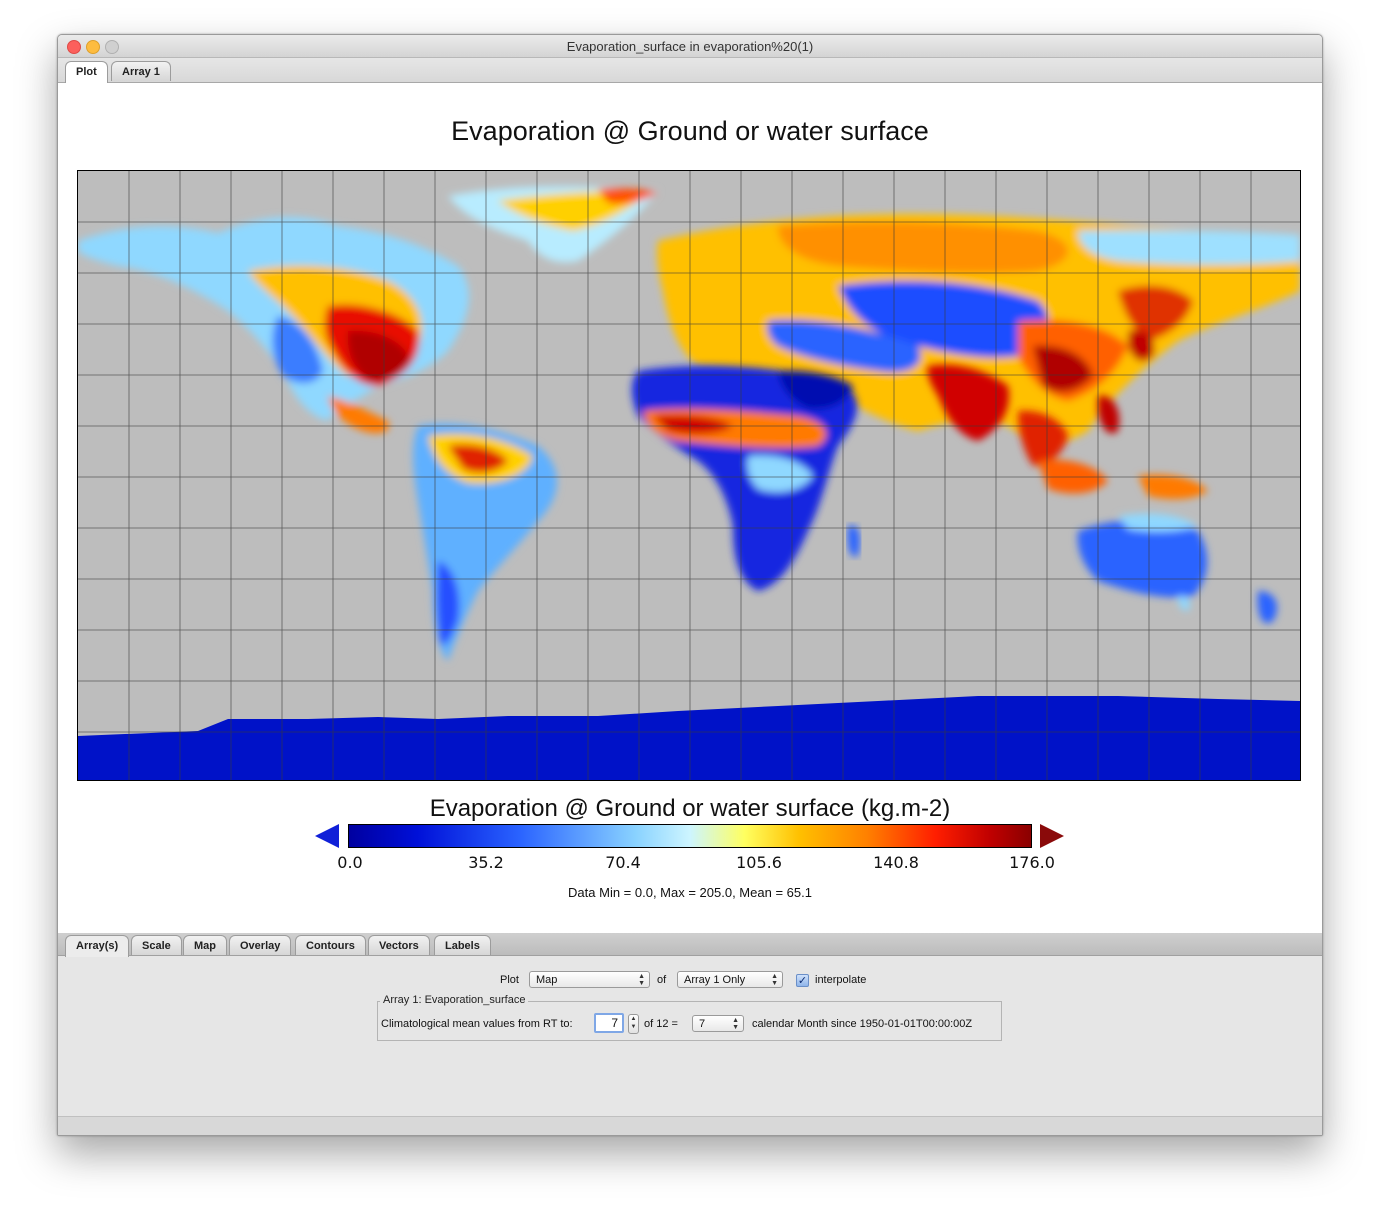 The width and height of the screenshot is (1378, 1213). Describe the element at coordinates (690, 70) in the screenshot. I see `top-tab-strip: Plot Array 1` at that location.